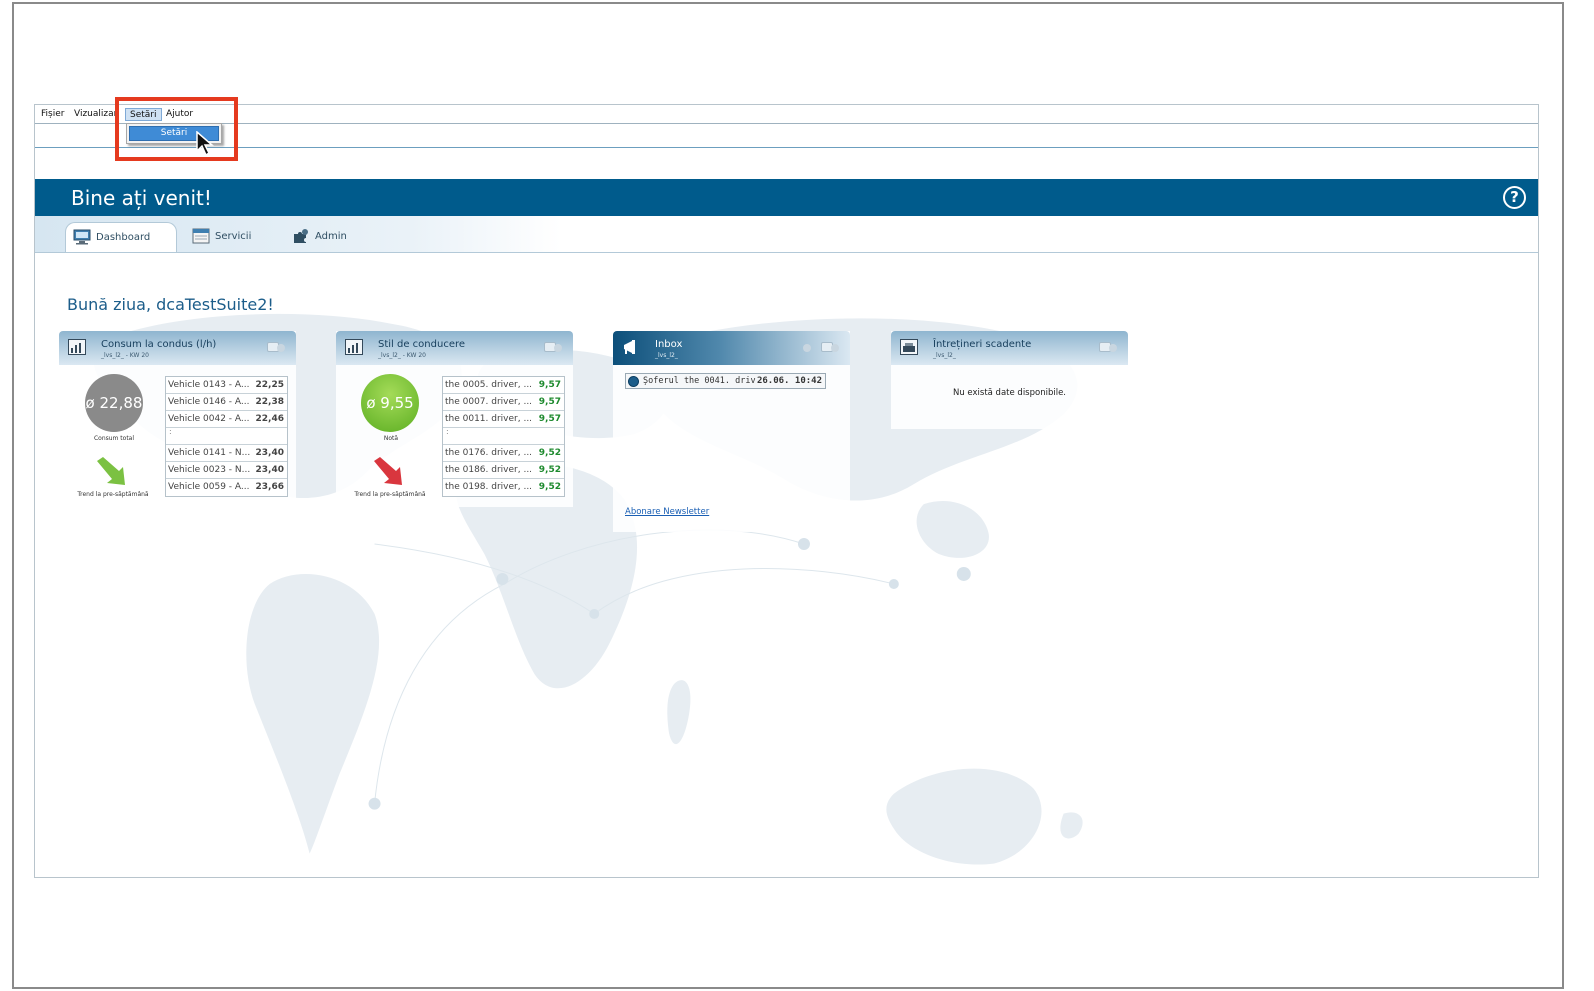 The image size is (1594, 991). I want to click on kpi-label: Consum total, so click(114, 438).